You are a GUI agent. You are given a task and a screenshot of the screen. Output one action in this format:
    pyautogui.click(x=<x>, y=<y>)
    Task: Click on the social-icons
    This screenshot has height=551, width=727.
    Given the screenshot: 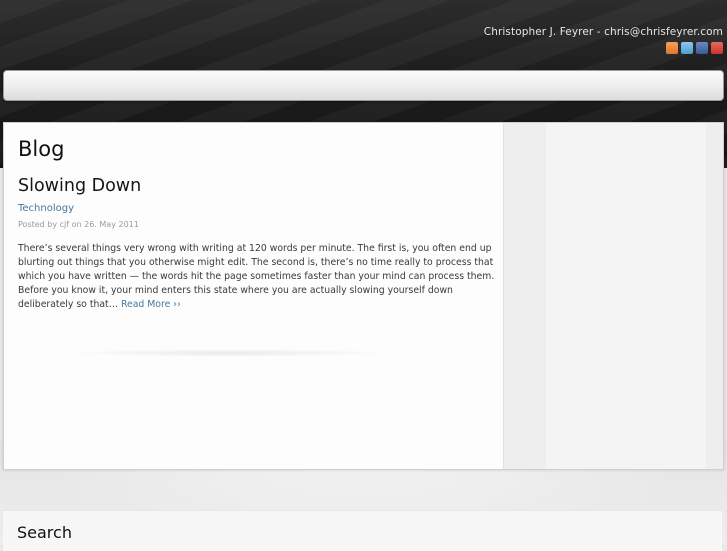 What is the action you would take?
    pyautogui.click(x=694, y=48)
    